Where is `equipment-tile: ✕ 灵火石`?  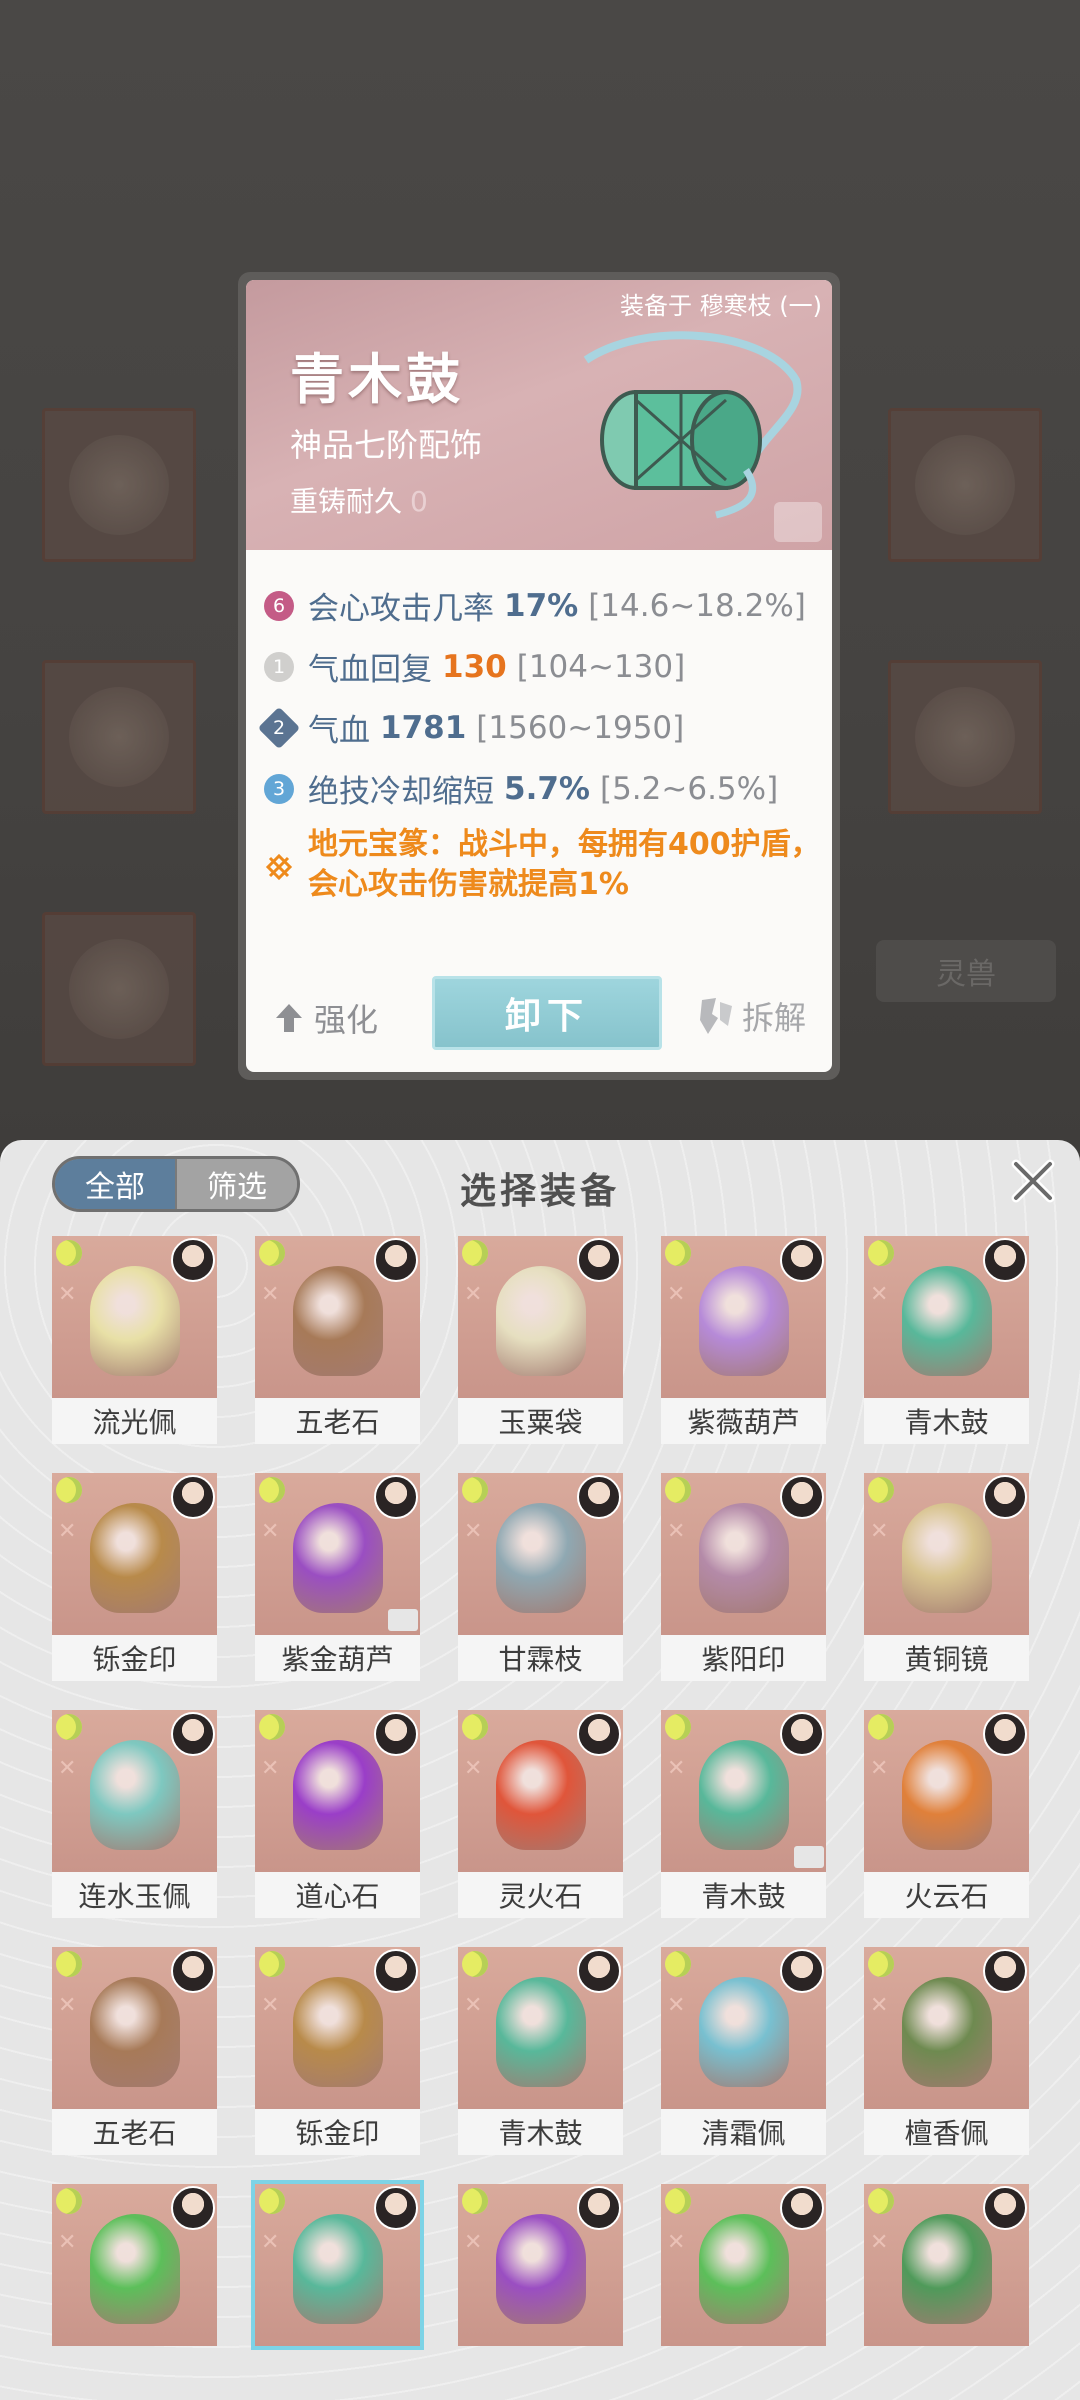 equipment-tile: ✕ 灵火石 is located at coordinates (540, 1814).